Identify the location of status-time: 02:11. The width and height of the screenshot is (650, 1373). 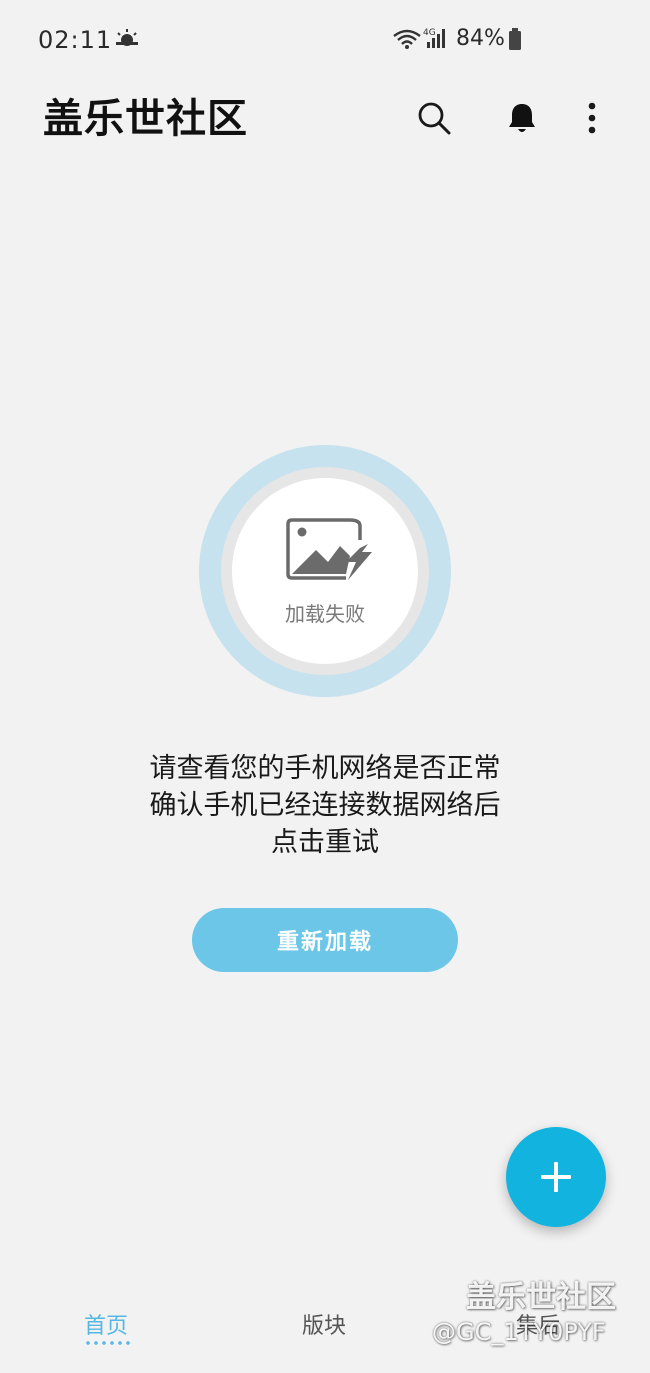
(75, 40).